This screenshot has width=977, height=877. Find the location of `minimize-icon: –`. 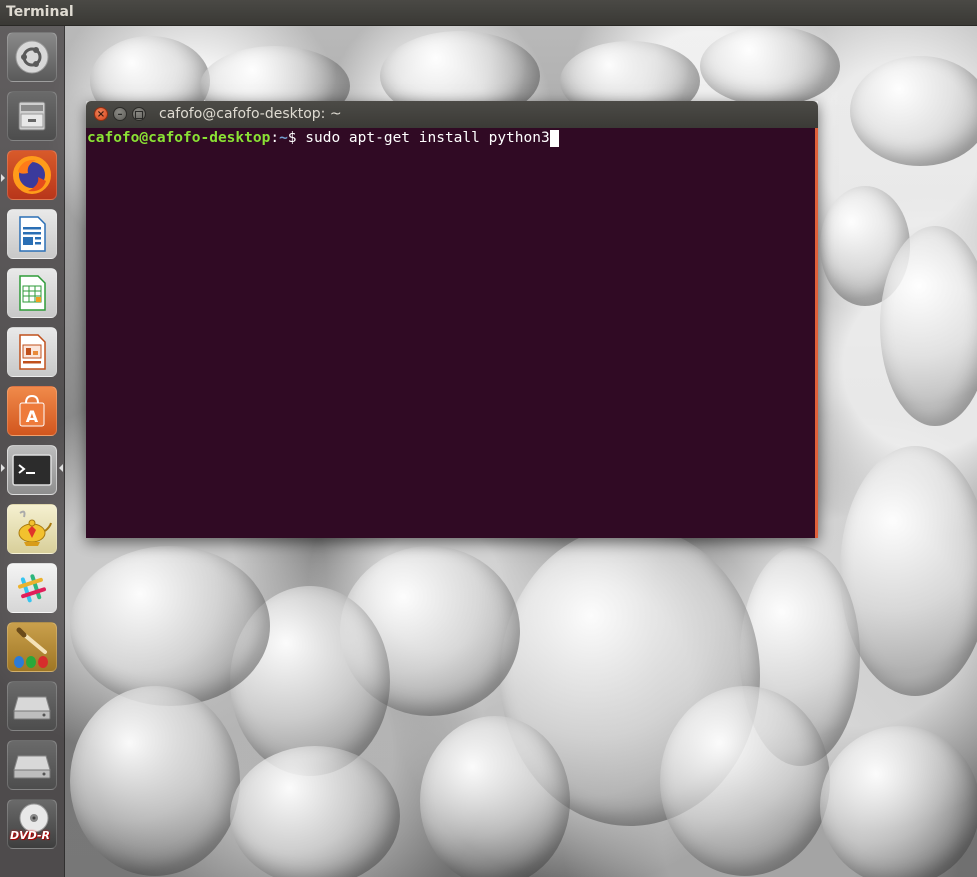

minimize-icon: – is located at coordinates (120, 114).